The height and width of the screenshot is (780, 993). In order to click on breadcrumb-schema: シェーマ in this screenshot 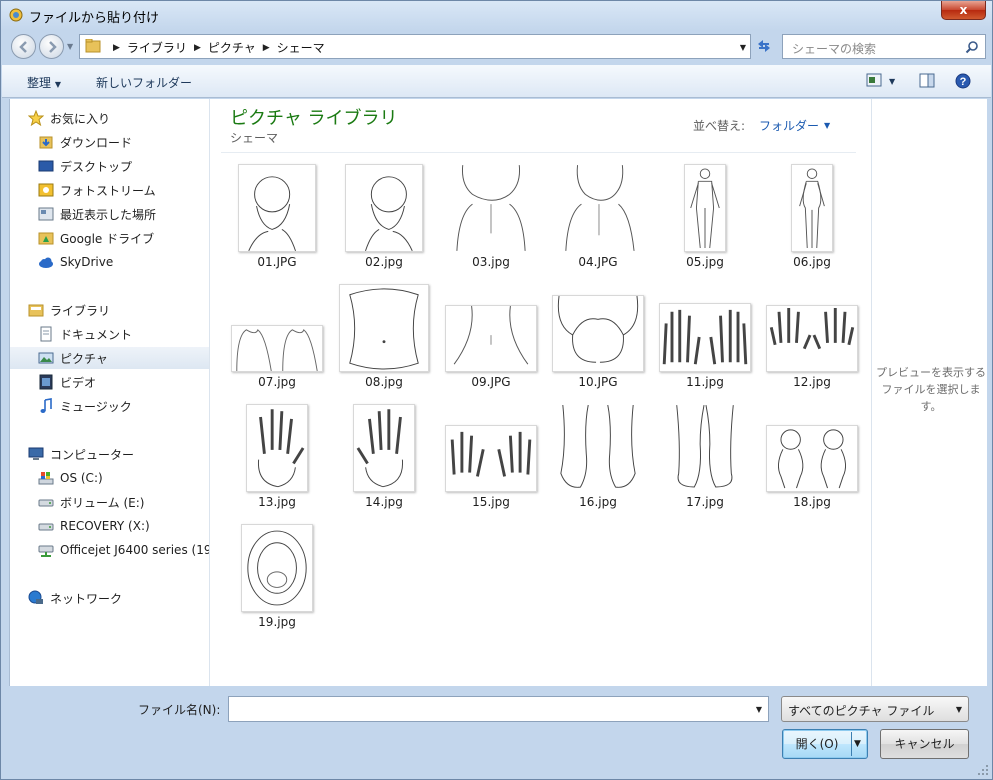, I will do `click(301, 47)`.